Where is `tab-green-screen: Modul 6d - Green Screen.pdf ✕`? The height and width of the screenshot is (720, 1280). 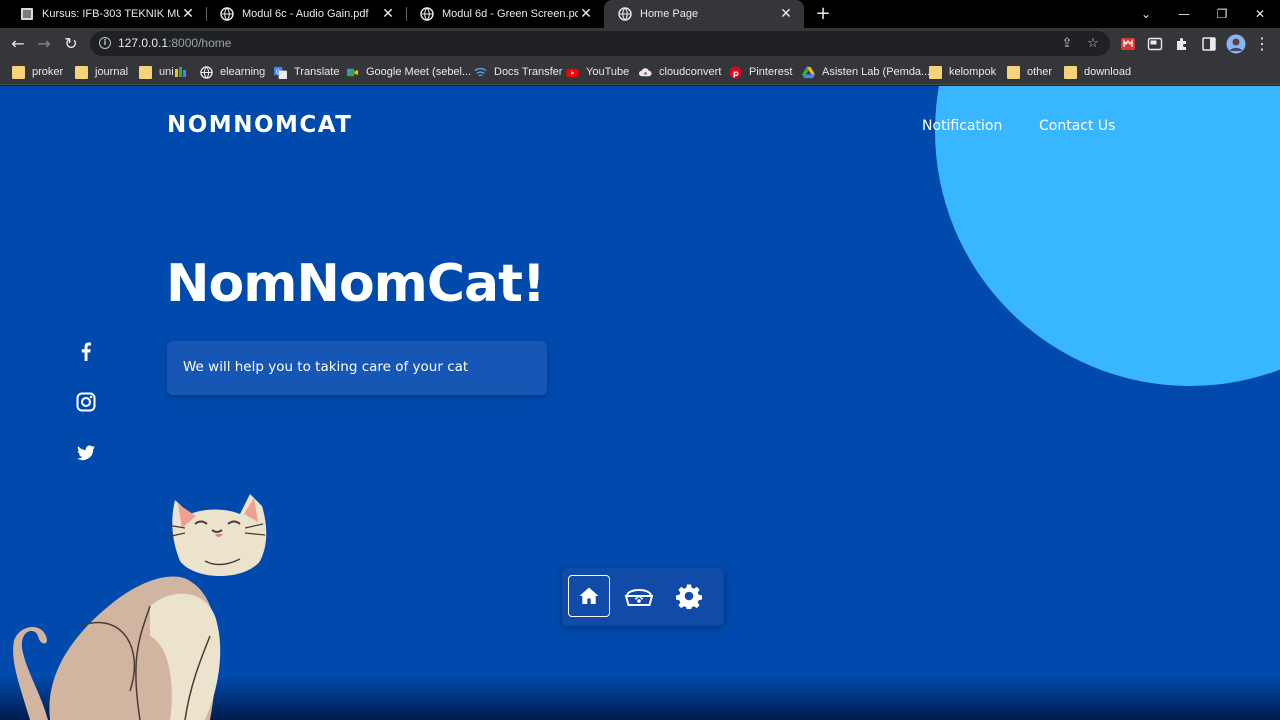 tab-green-screen: Modul 6d - Green Screen.pdf ✕ is located at coordinates (505, 14).